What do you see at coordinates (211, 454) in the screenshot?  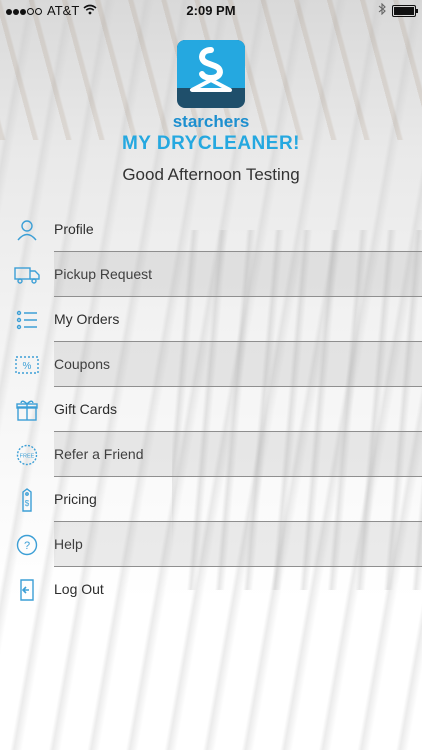 I see `menu-item-refer-a-friend: FREE Refer a Friend` at bounding box center [211, 454].